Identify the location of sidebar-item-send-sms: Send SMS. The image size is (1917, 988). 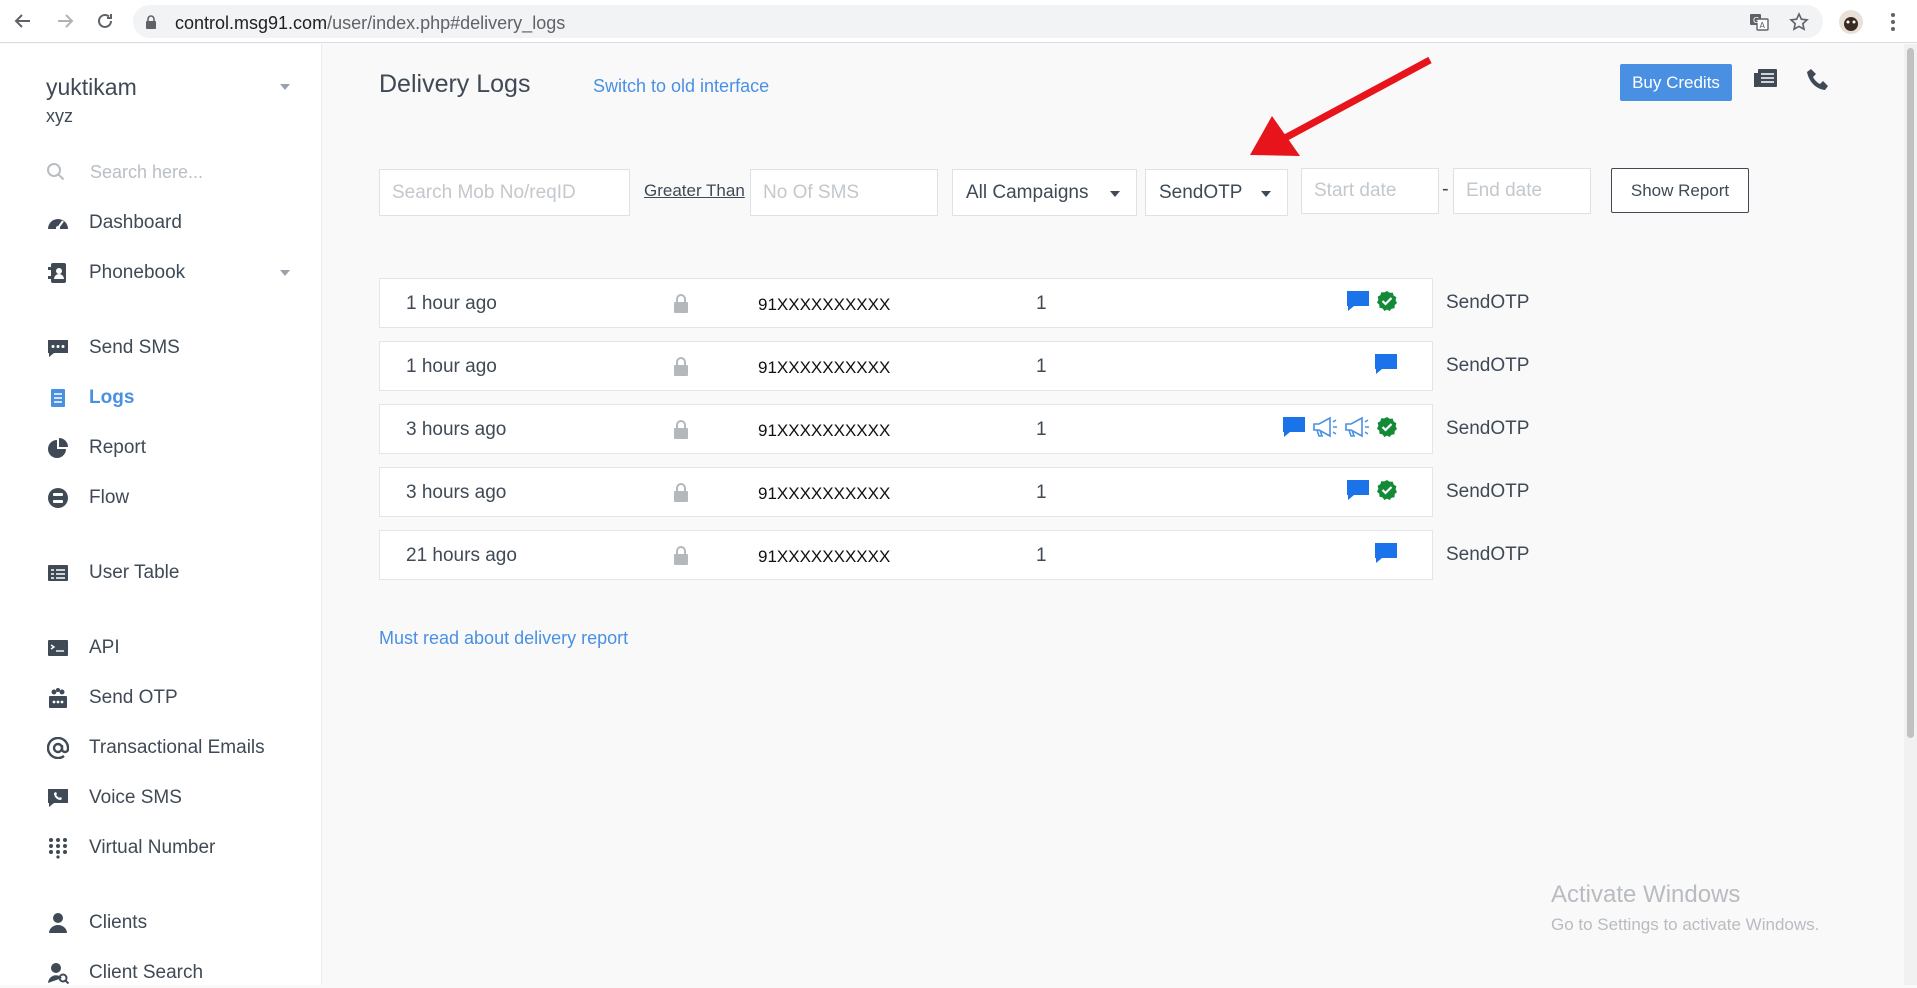
(176, 348).